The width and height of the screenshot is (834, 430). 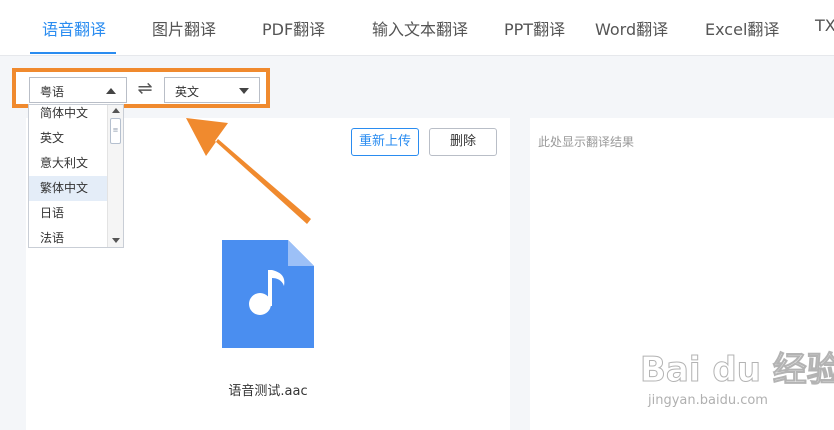 What do you see at coordinates (78, 90) in the screenshot?
I see `source-language-select: 粤语` at bounding box center [78, 90].